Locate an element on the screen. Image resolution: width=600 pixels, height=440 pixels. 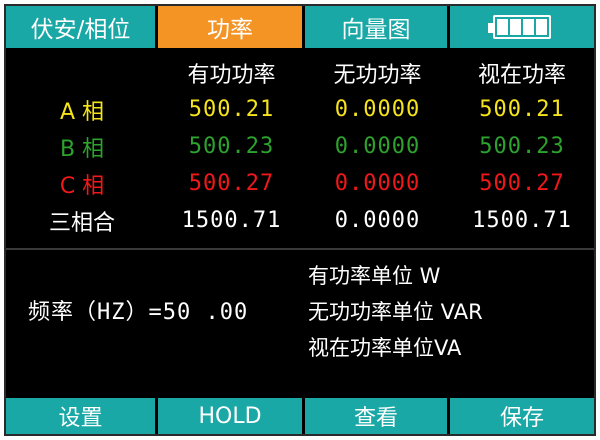
unit-apparent-power: 视在功率单位VA is located at coordinates (385, 348).